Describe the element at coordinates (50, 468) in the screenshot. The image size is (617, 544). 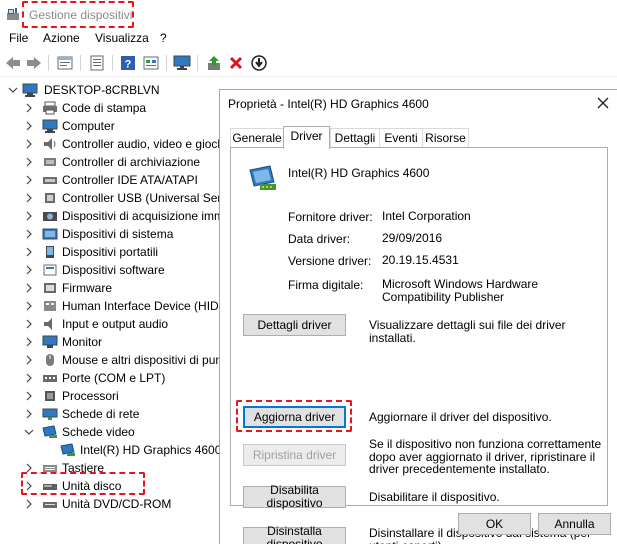
I see `keyboard-icon` at that location.